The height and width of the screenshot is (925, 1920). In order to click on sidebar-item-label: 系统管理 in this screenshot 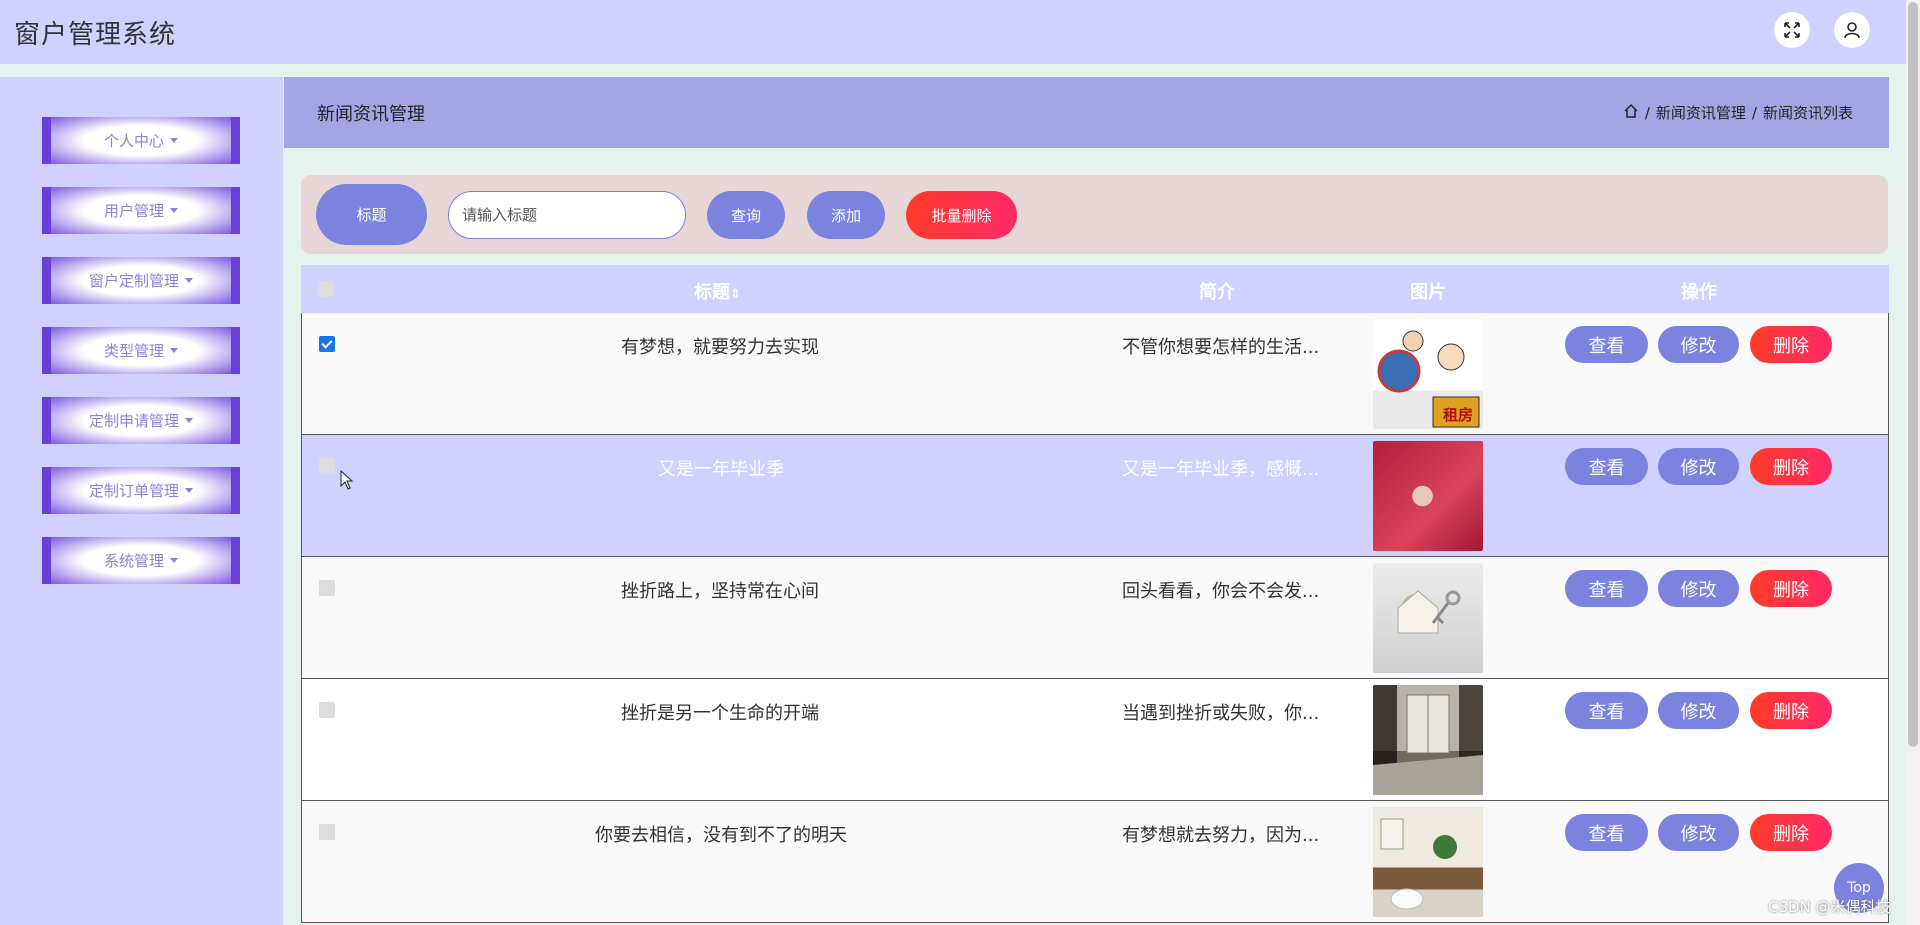, I will do `click(133, 561)`.